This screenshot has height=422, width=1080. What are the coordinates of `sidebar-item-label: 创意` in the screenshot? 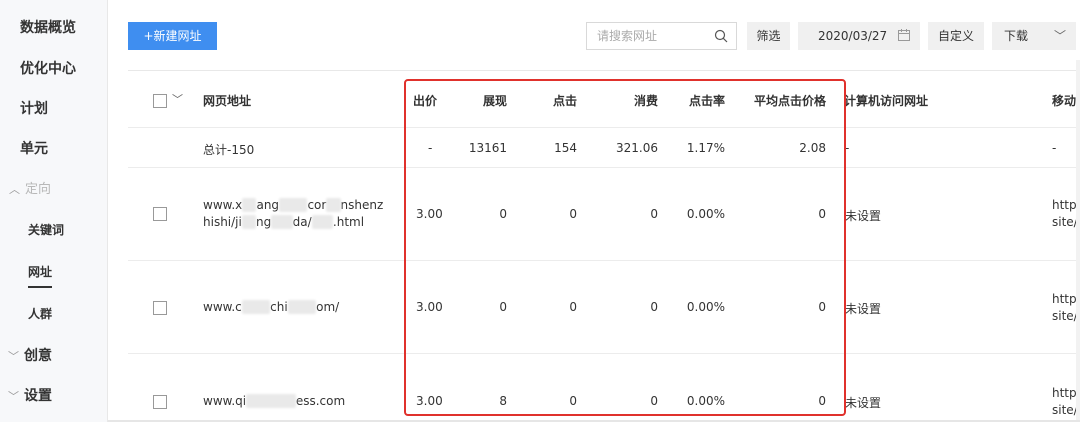 It's located at (38, 356).